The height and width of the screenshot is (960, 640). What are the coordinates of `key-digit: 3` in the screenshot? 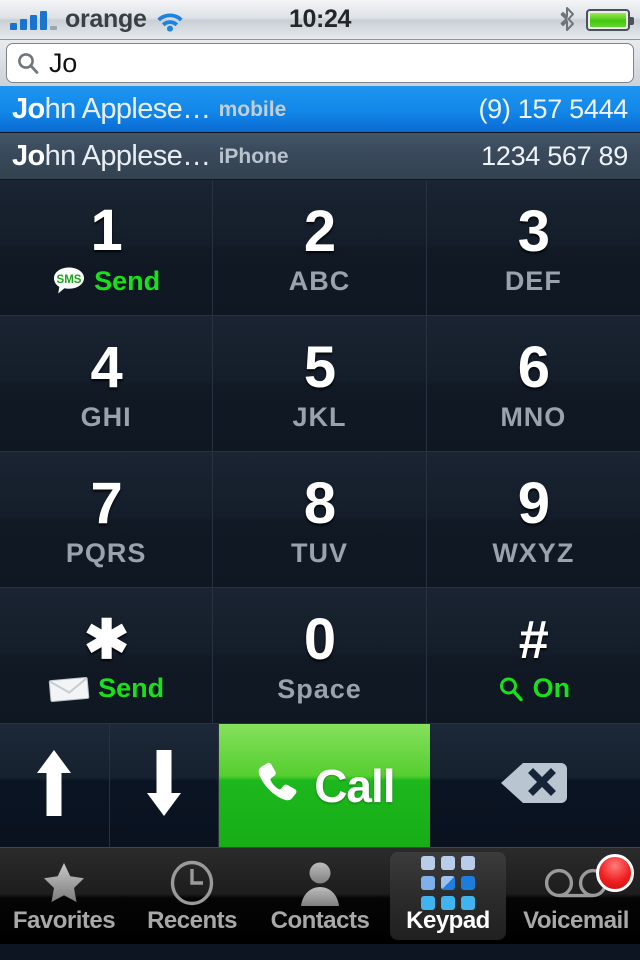 It's located at (533, 232).